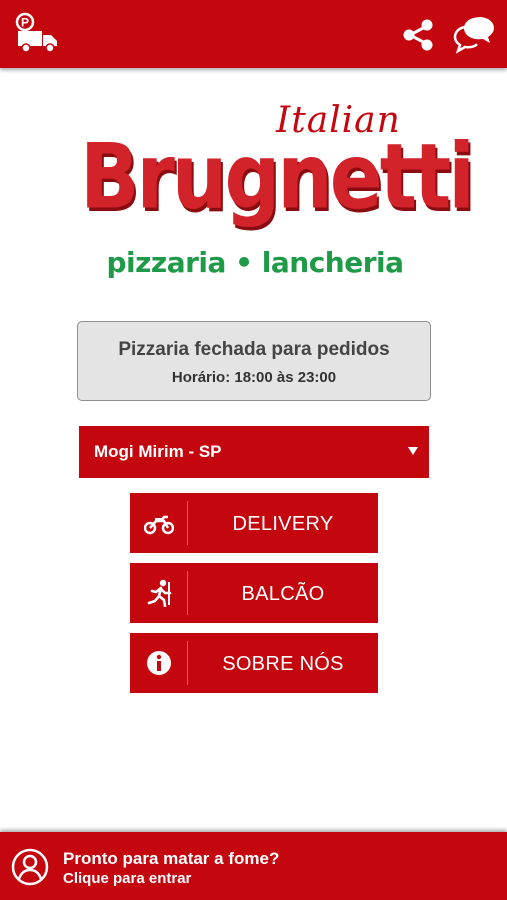 The width and height of the screenshot is (507, 900). What do you see at coordinates (25, 23) in the screenshot?
I see `svg-text: P` at bounding box center [25, 23].